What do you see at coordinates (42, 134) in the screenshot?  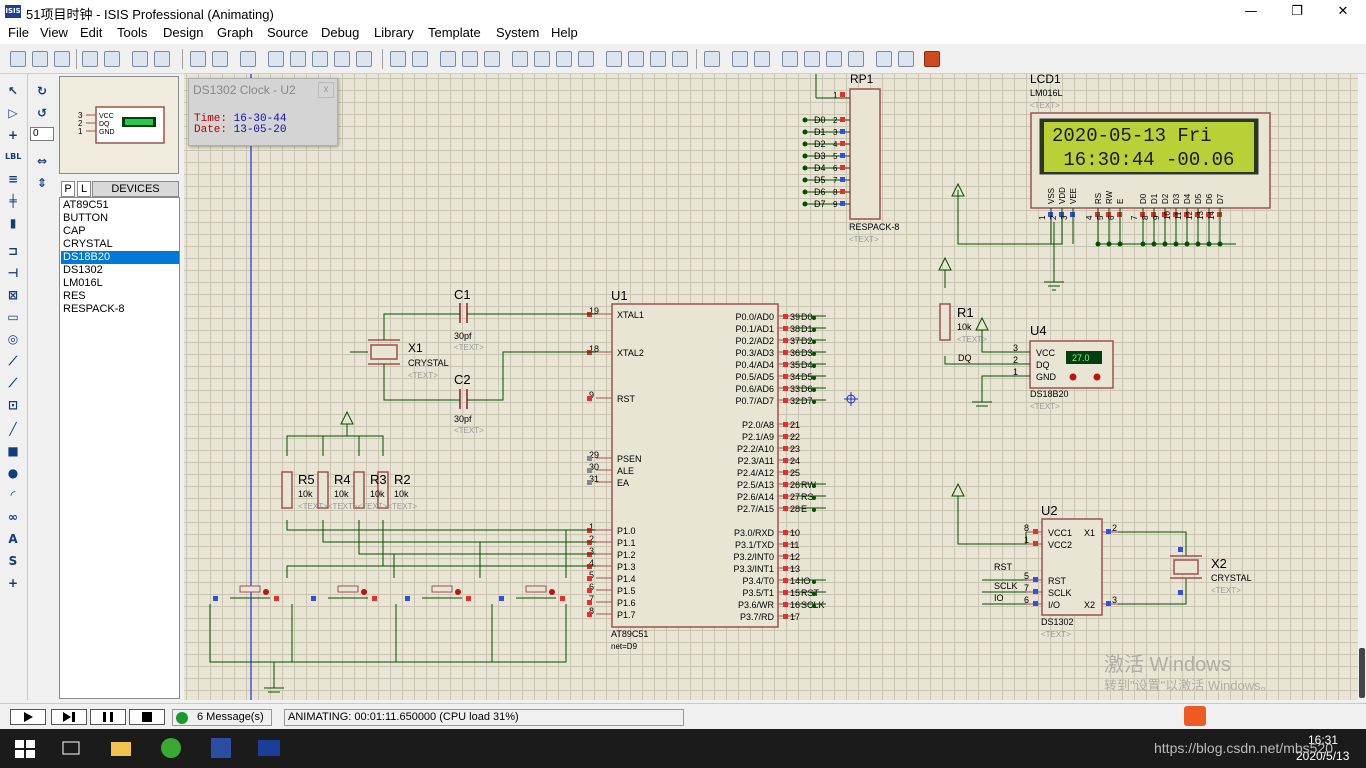 I see `rotation-input: 0` at bounding box center [42, 134].